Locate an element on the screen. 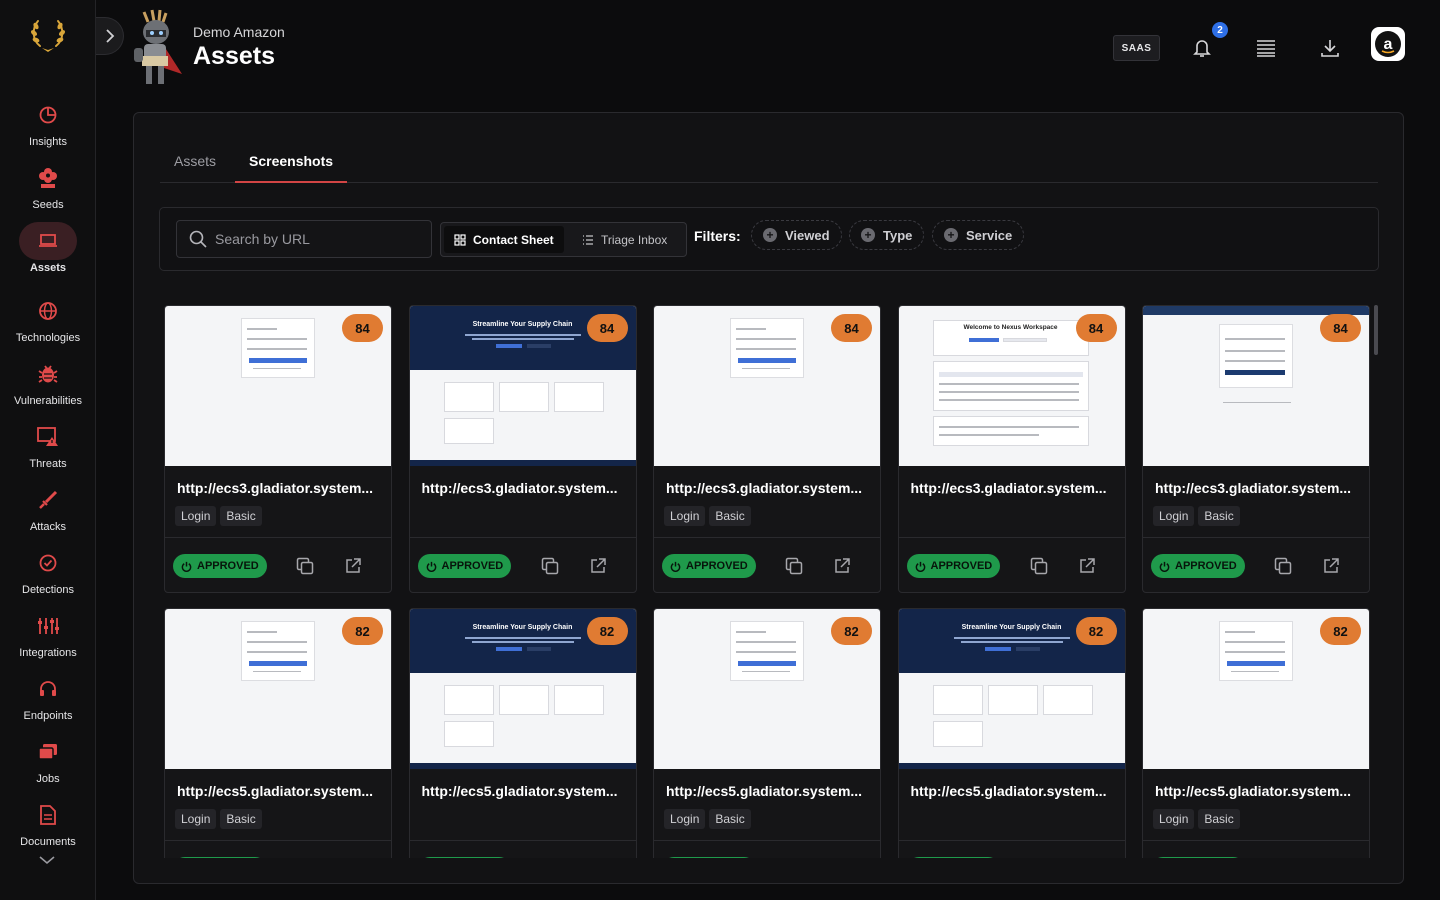 The height and width of the screenshot is (900, 1440). sidebar-item-attacks: Attacks is located at coordinates (48, 510).